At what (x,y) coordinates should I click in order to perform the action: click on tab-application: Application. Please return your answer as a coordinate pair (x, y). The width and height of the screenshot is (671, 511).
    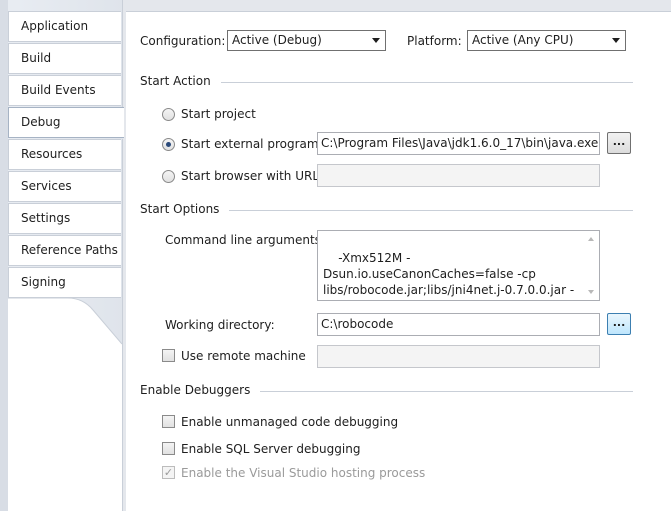
    Looking at the image, I should click on (64, 26).